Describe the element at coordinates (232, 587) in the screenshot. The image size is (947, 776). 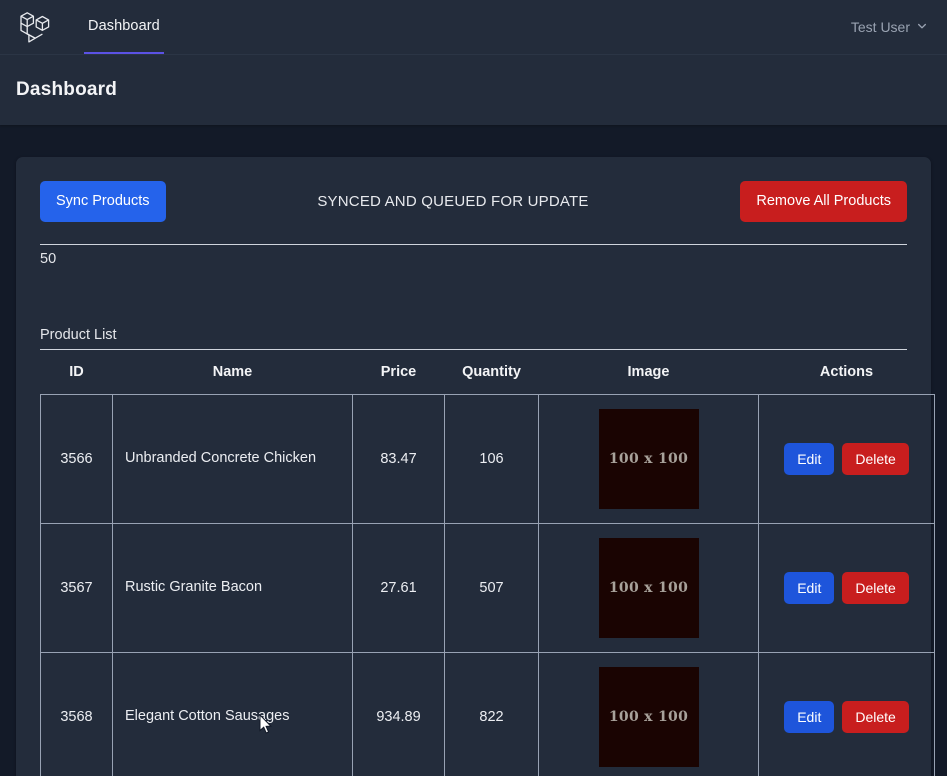
I see `table-cell-name: Rustic Granite Bacon` at that location.